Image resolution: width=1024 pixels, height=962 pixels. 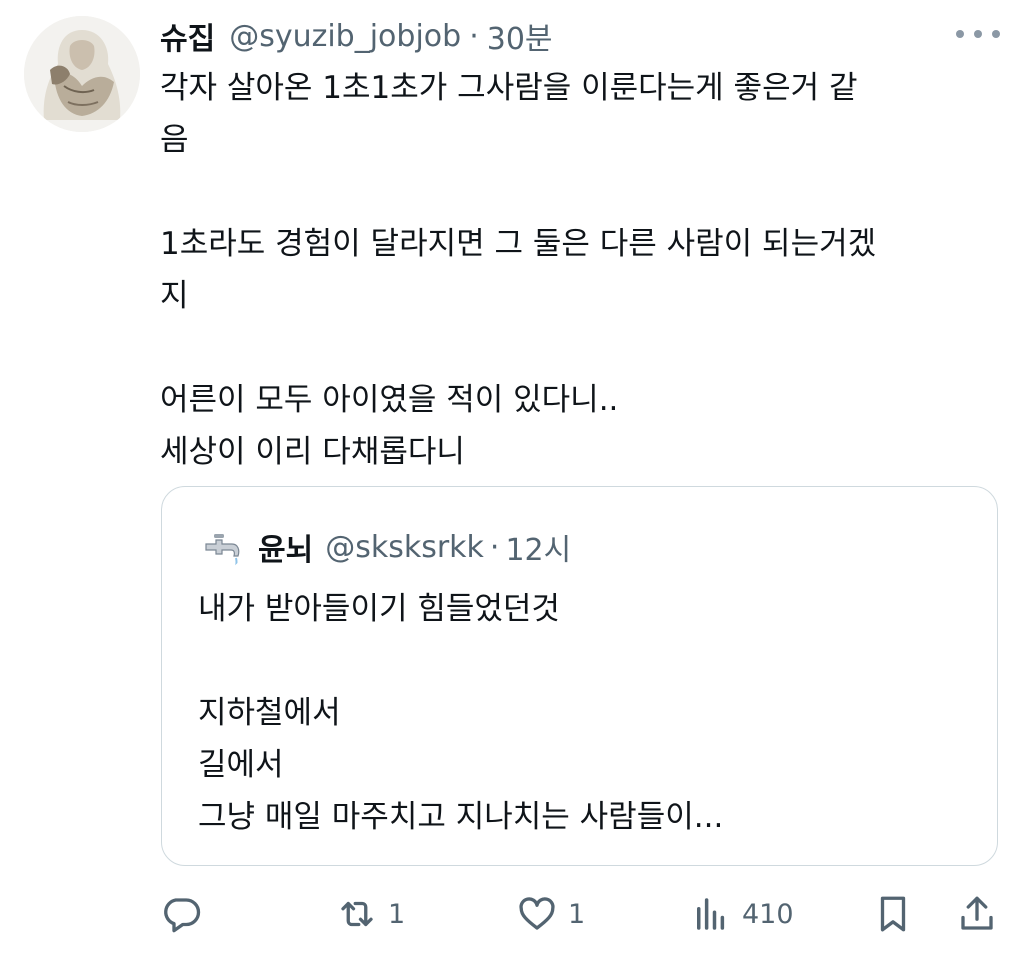 What do you see at coordinates (509, 88) in the screenshot?
I see `tweet-line: 각자 살아온 1초1초가 그사람을 이룬다는게 좋은거 같` at bounding box center [509, 88].